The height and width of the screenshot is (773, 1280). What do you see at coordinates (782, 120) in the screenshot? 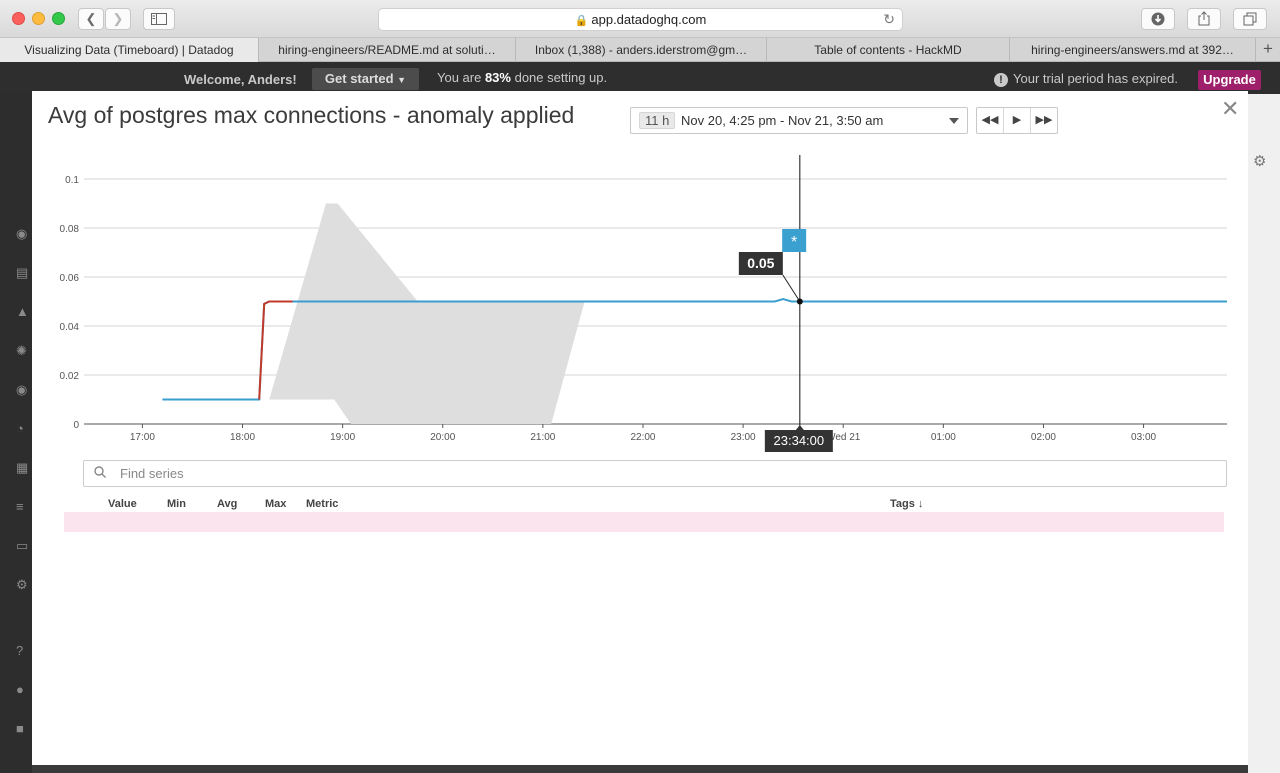
I see `time-range-text: Nov 20, 4:25 pm - Nov 21, 3:50 am` at bounding box center [782, 120].